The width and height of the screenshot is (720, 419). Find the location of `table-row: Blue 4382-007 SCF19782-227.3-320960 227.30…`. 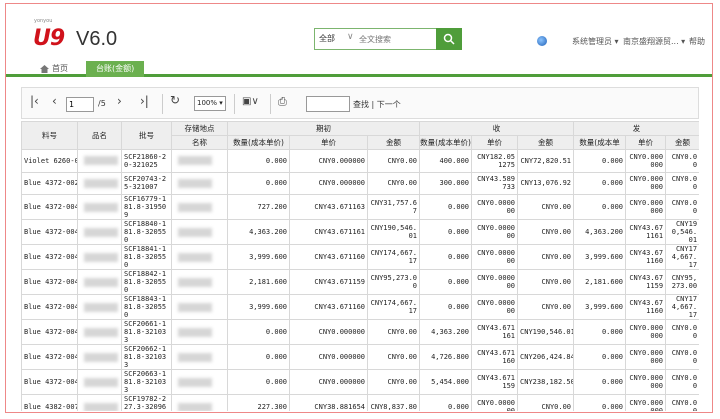

table-row: Blue 4382-007 SCF19782-227.3-320960 227.30… is located at coordinates (360, 402).